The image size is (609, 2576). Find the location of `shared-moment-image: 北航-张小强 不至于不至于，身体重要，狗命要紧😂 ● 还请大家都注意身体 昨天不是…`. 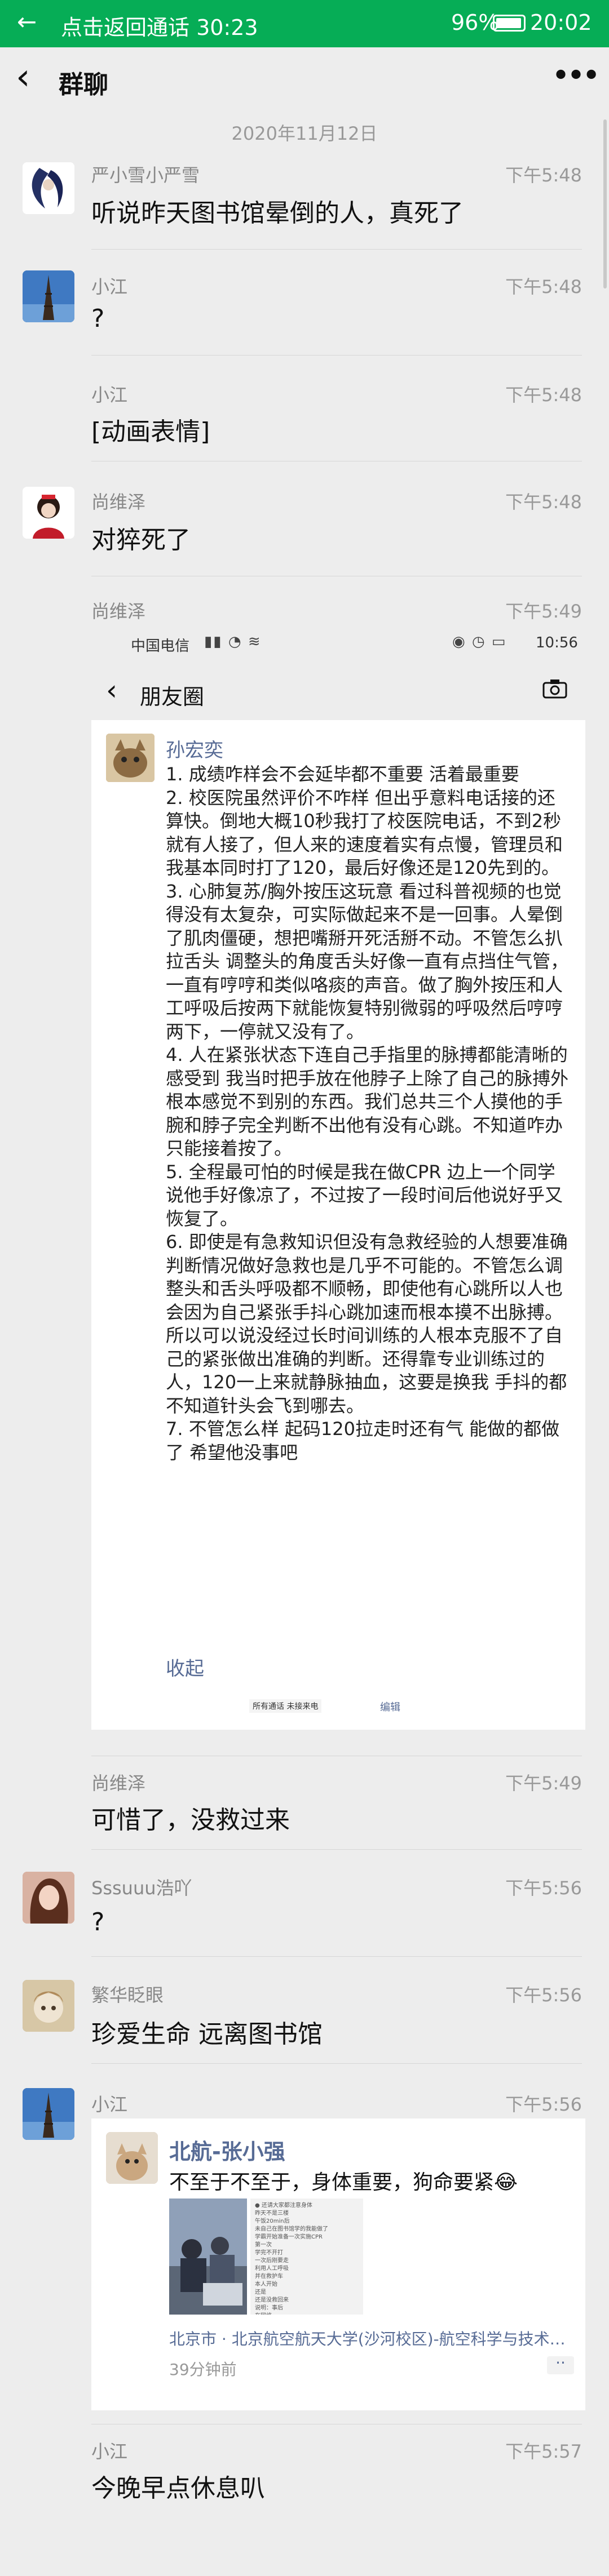

shared-moment-image: 北航-张小强 不至于不至于，身体重要，狗命要紧😂 ● 还请大家都注意身体 昨天不是… is located at coordinates (338, 2264).